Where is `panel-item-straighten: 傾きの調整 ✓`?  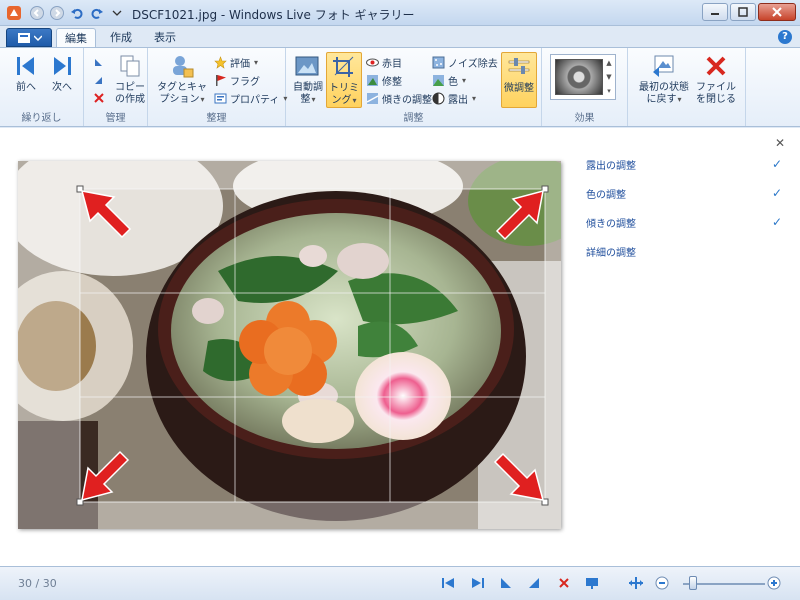 panel-item-straighten: 傾きの調整 ✓ is located at coordinates (684, 224).